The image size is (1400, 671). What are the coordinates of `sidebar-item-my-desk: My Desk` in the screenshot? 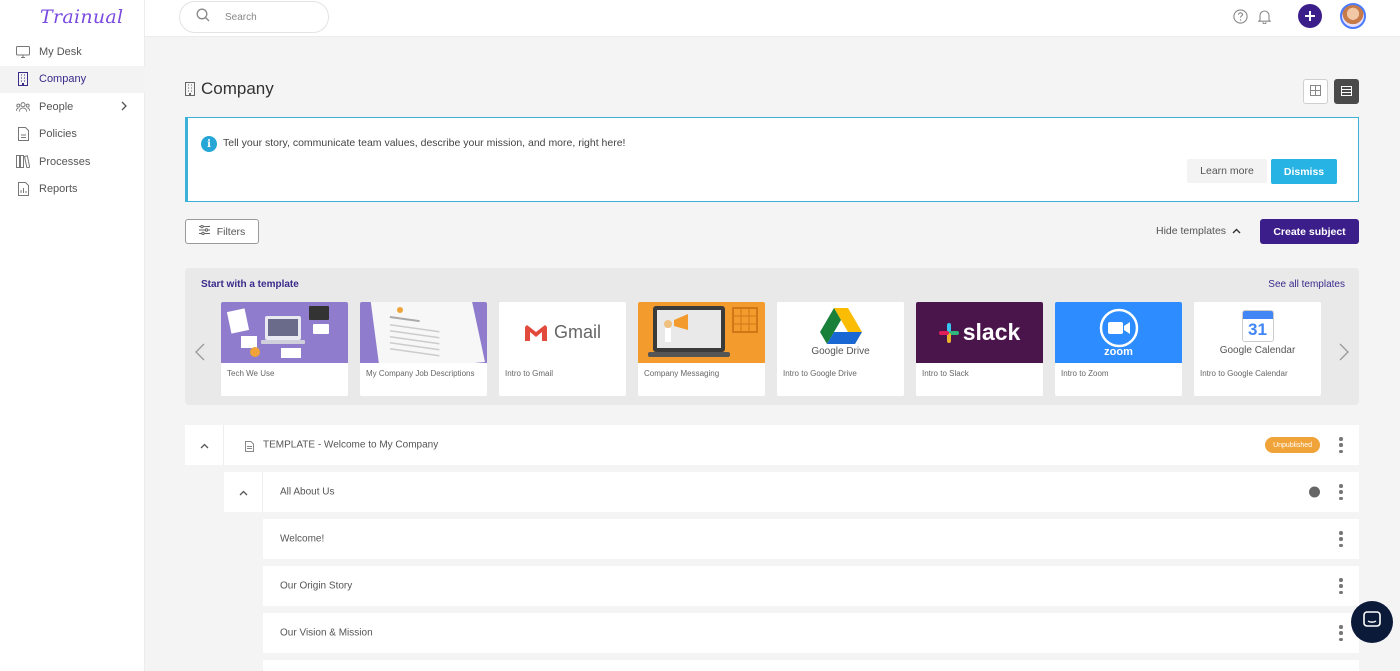 It's located at (72, 52).